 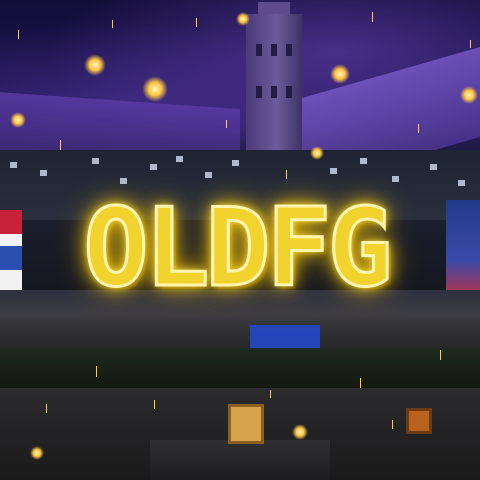 What do you see at coordinates (419, 421) in the screenshot?
I see `pumpkin-block` at bounding box center [419, 421].